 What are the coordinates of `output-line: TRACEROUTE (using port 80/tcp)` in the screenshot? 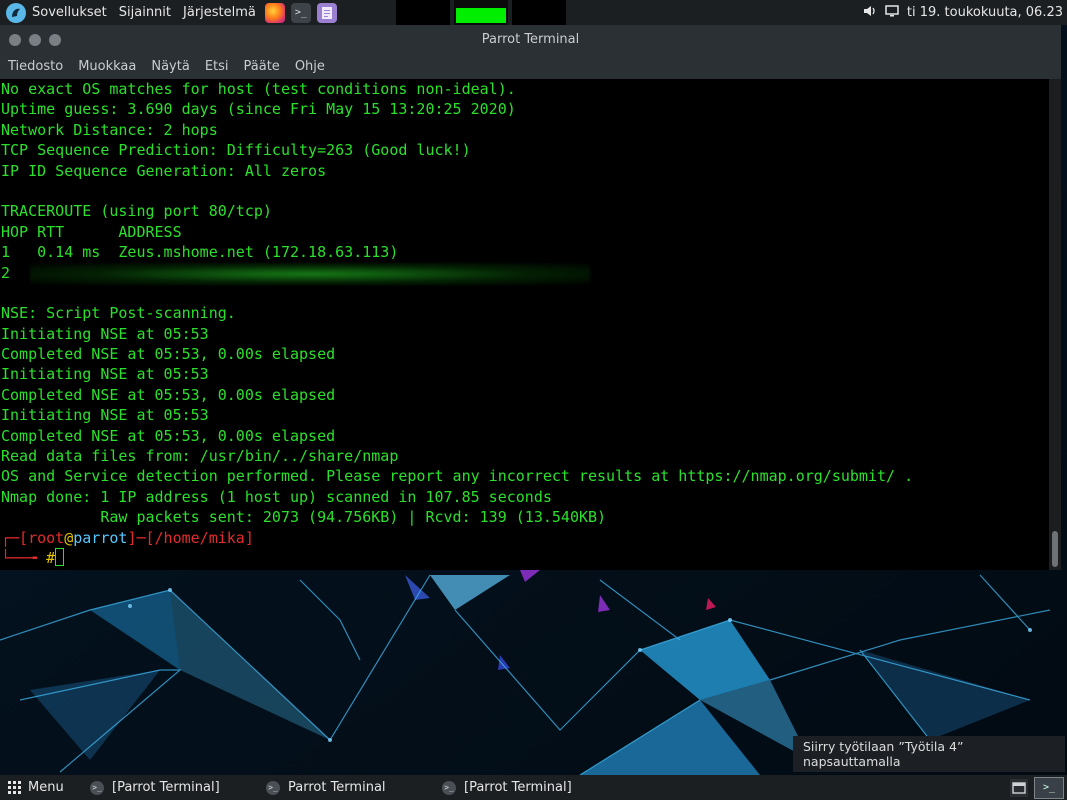 It's located at (136, 211).